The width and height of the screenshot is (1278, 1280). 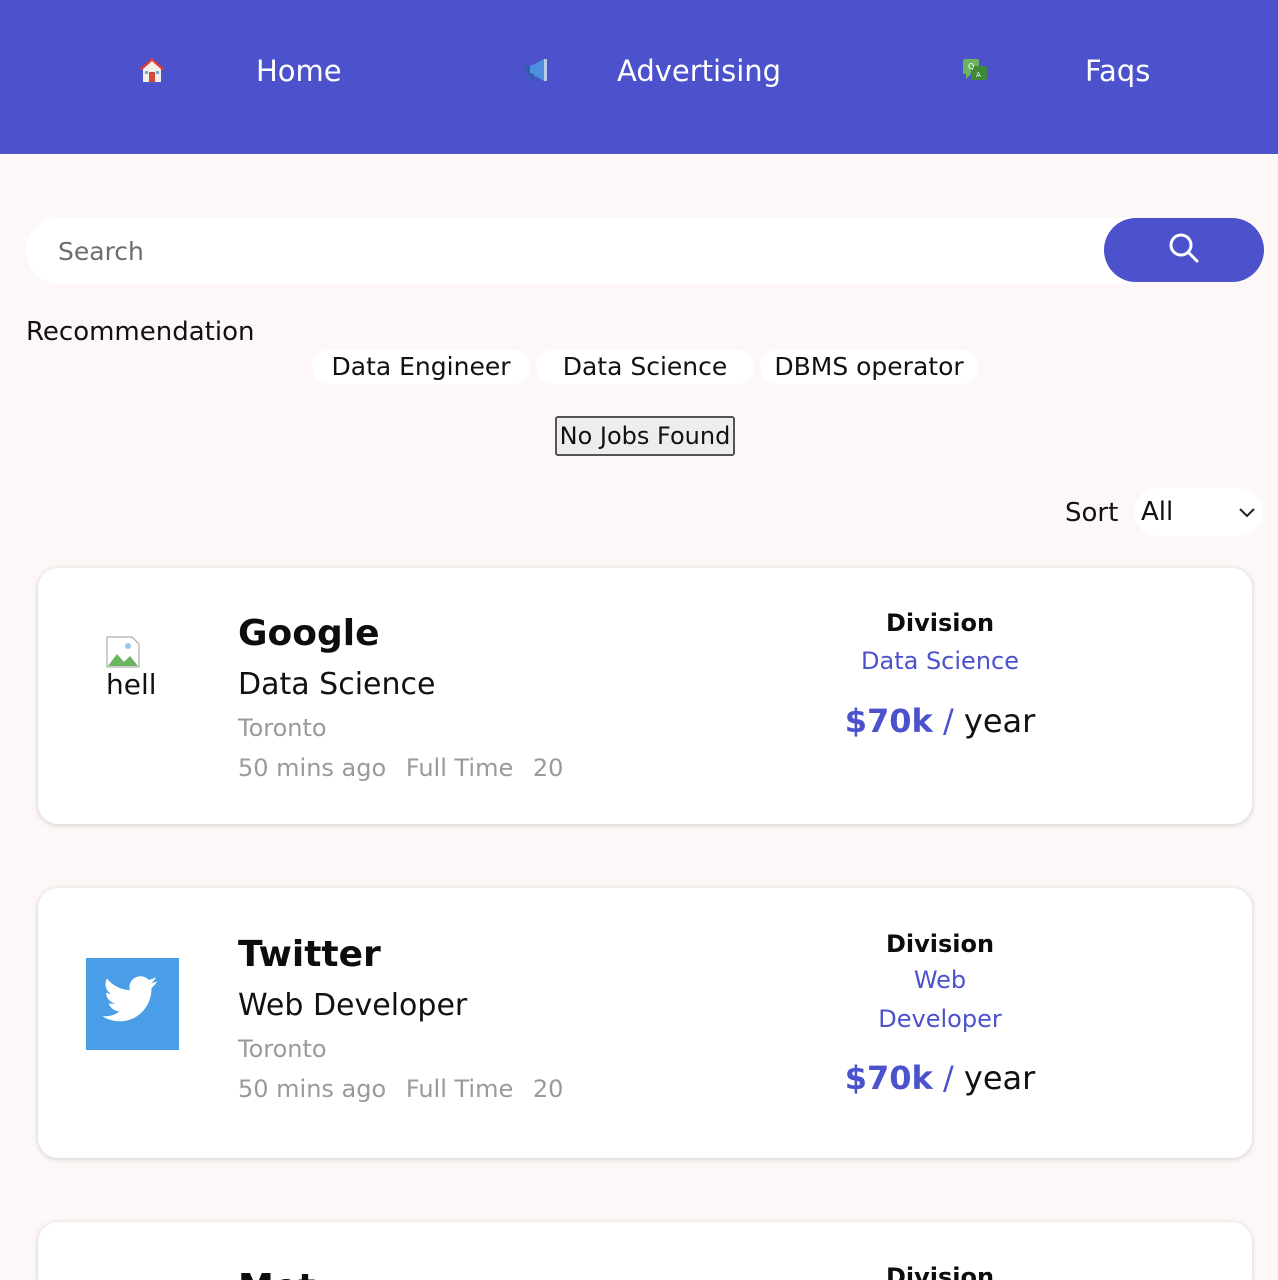 What do you see at coordinates (940, 661) in the screenshot?
I see `division-value: Data Science` at bounding box center [940, 661].